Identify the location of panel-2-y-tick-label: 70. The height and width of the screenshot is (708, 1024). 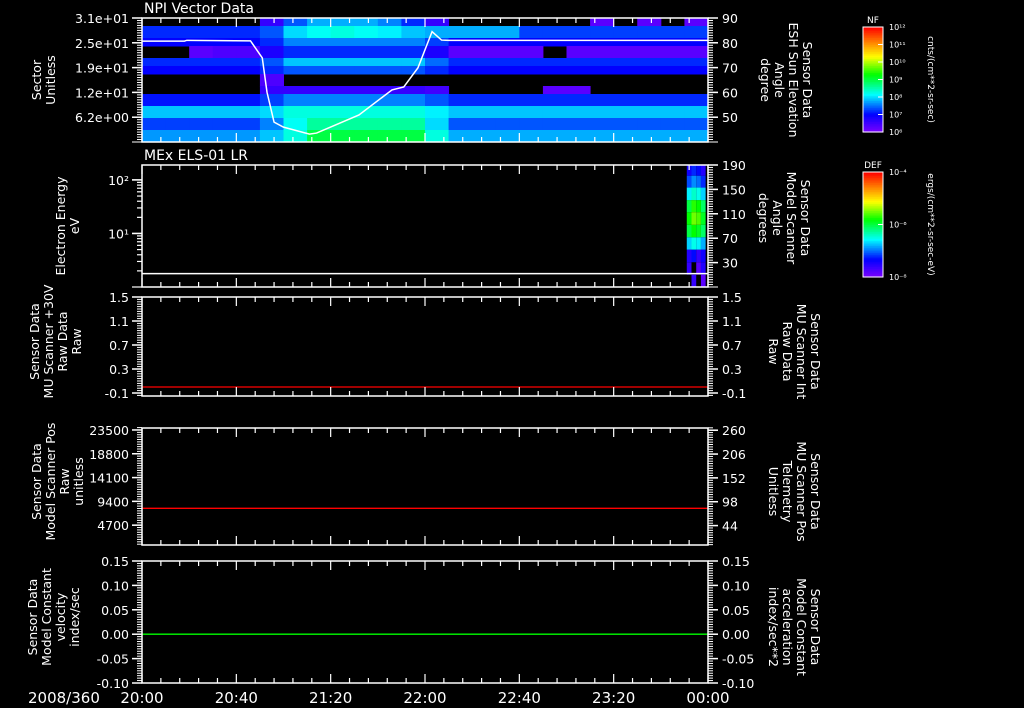
(730, 238).